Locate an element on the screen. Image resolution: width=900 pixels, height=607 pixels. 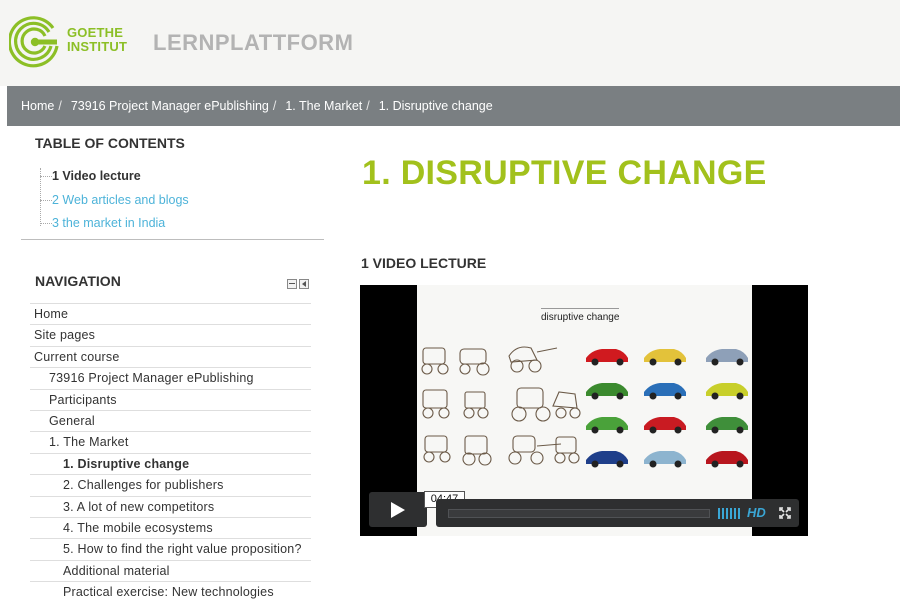
dock-block-icon is located at coordinates (304, 284).